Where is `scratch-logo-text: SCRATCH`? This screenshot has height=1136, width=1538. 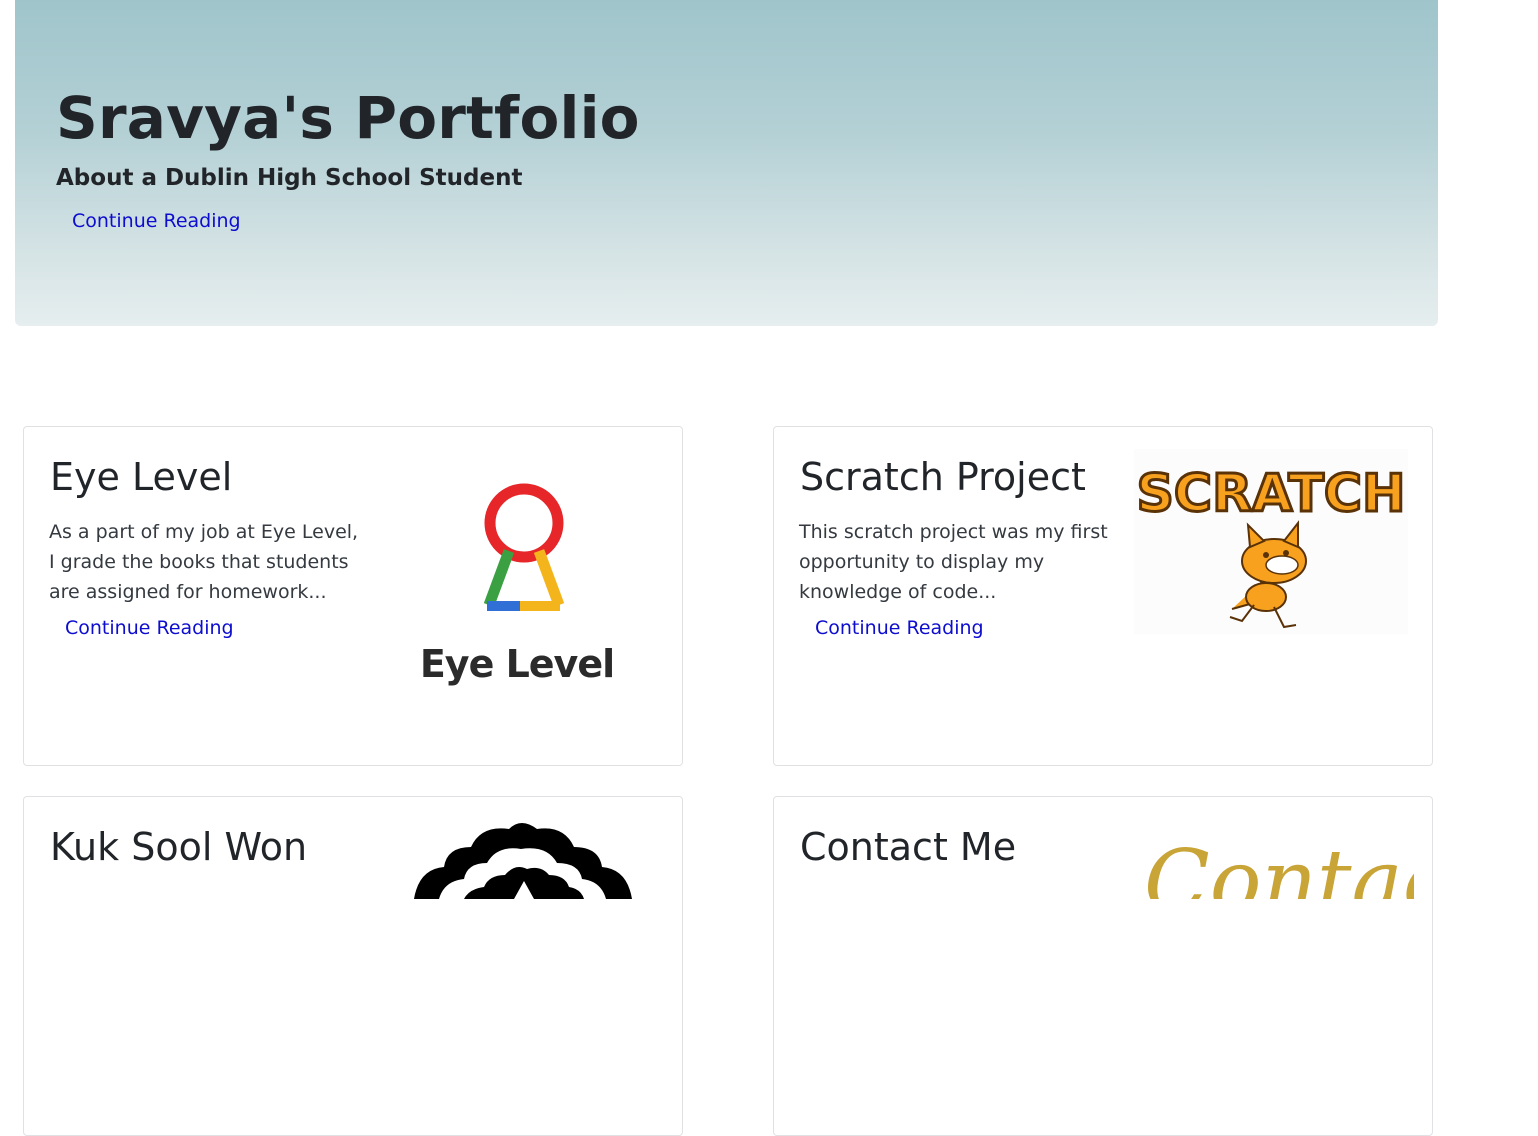
scratch-logo-text: SCRATCH is located at coordinates (1270, 494).